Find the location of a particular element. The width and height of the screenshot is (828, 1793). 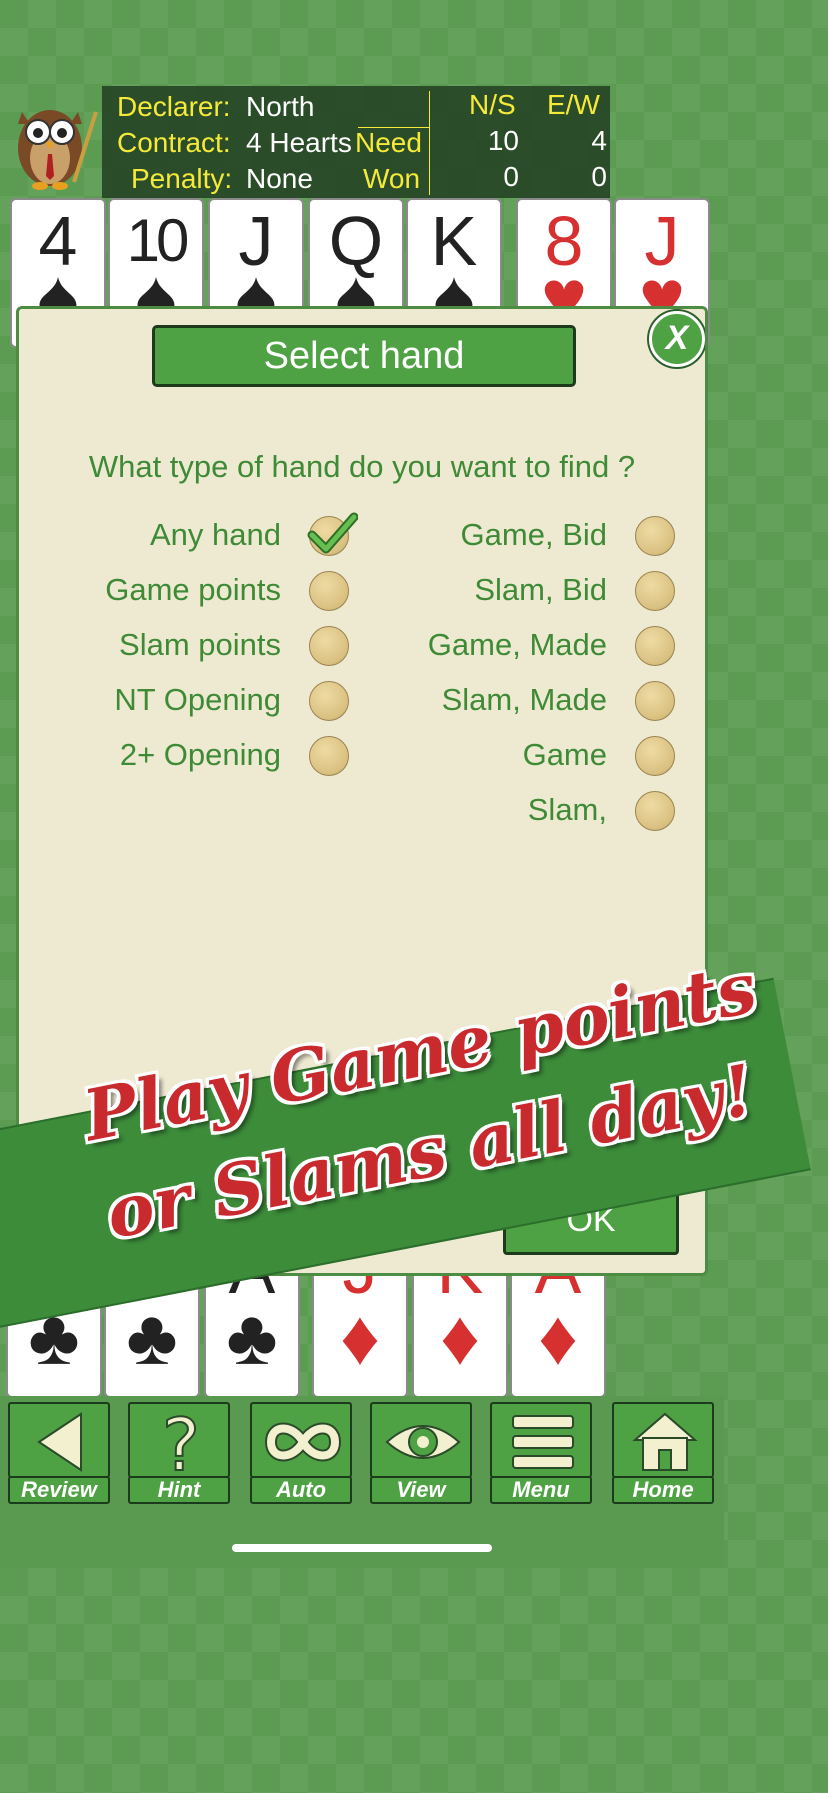

view-button: View is located at coordinates (421, 1453).